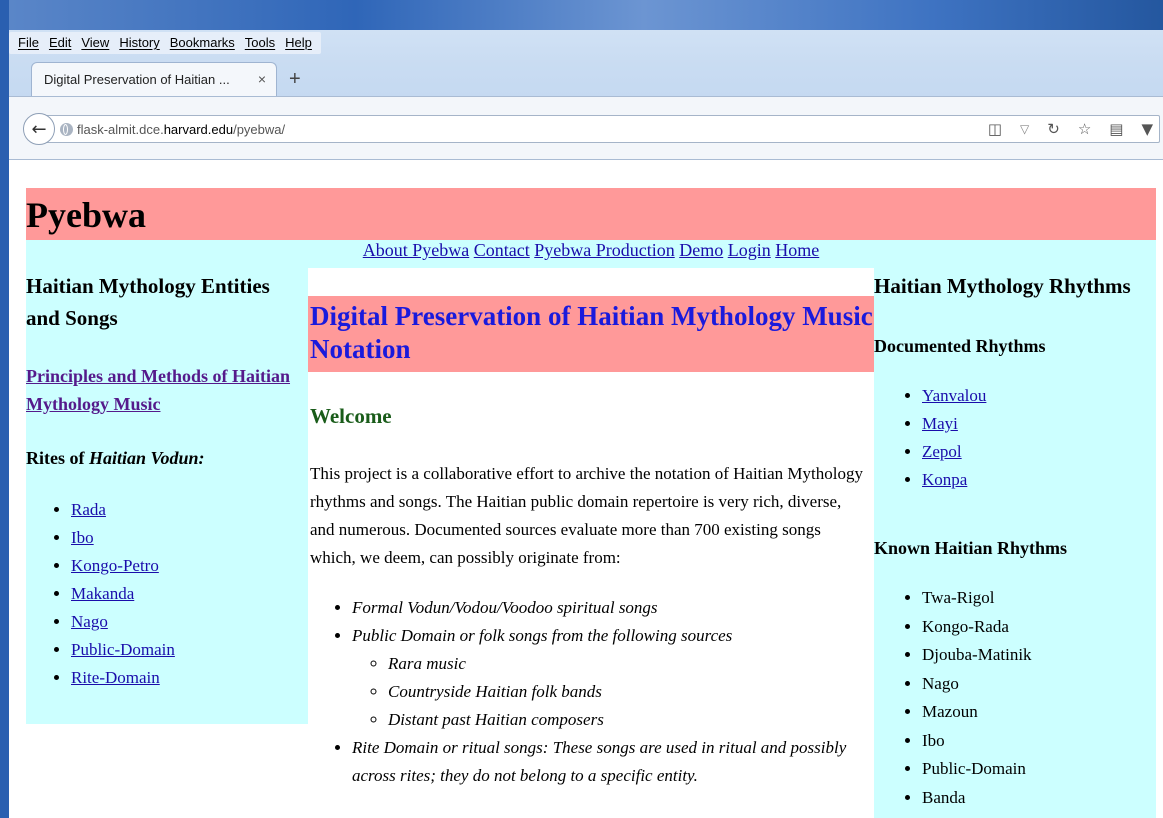  Describe the element at coordinates (797, 250) in the screenshot. I see `nav-home: Home` at that location.